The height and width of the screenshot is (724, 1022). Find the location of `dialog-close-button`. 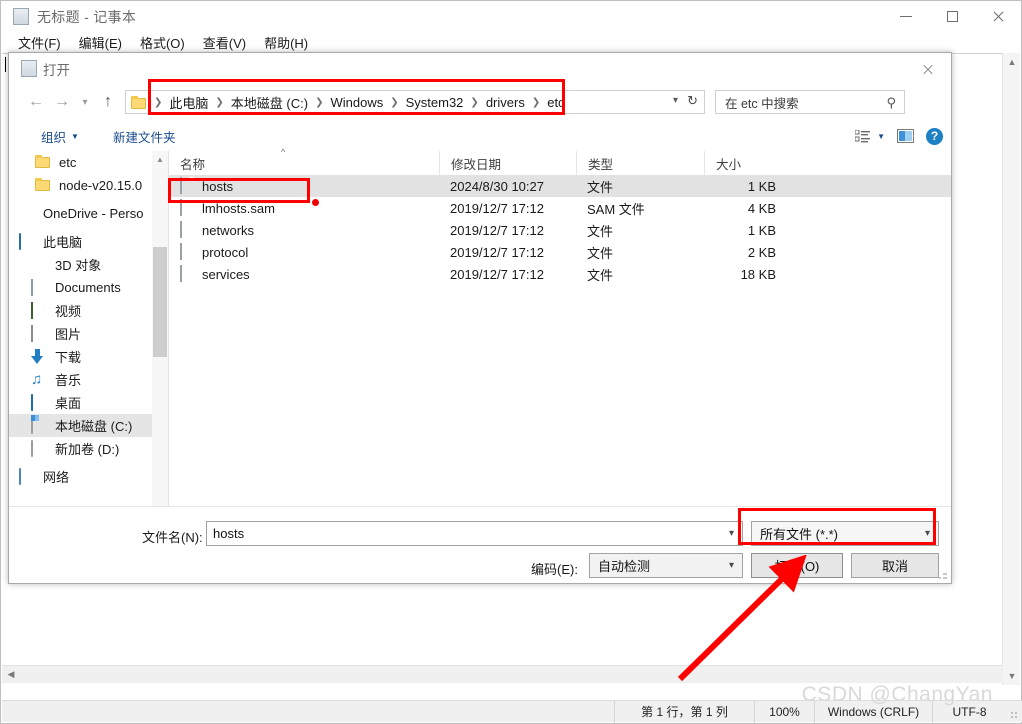

dialog-close-button is located at coordinates (928, 69).